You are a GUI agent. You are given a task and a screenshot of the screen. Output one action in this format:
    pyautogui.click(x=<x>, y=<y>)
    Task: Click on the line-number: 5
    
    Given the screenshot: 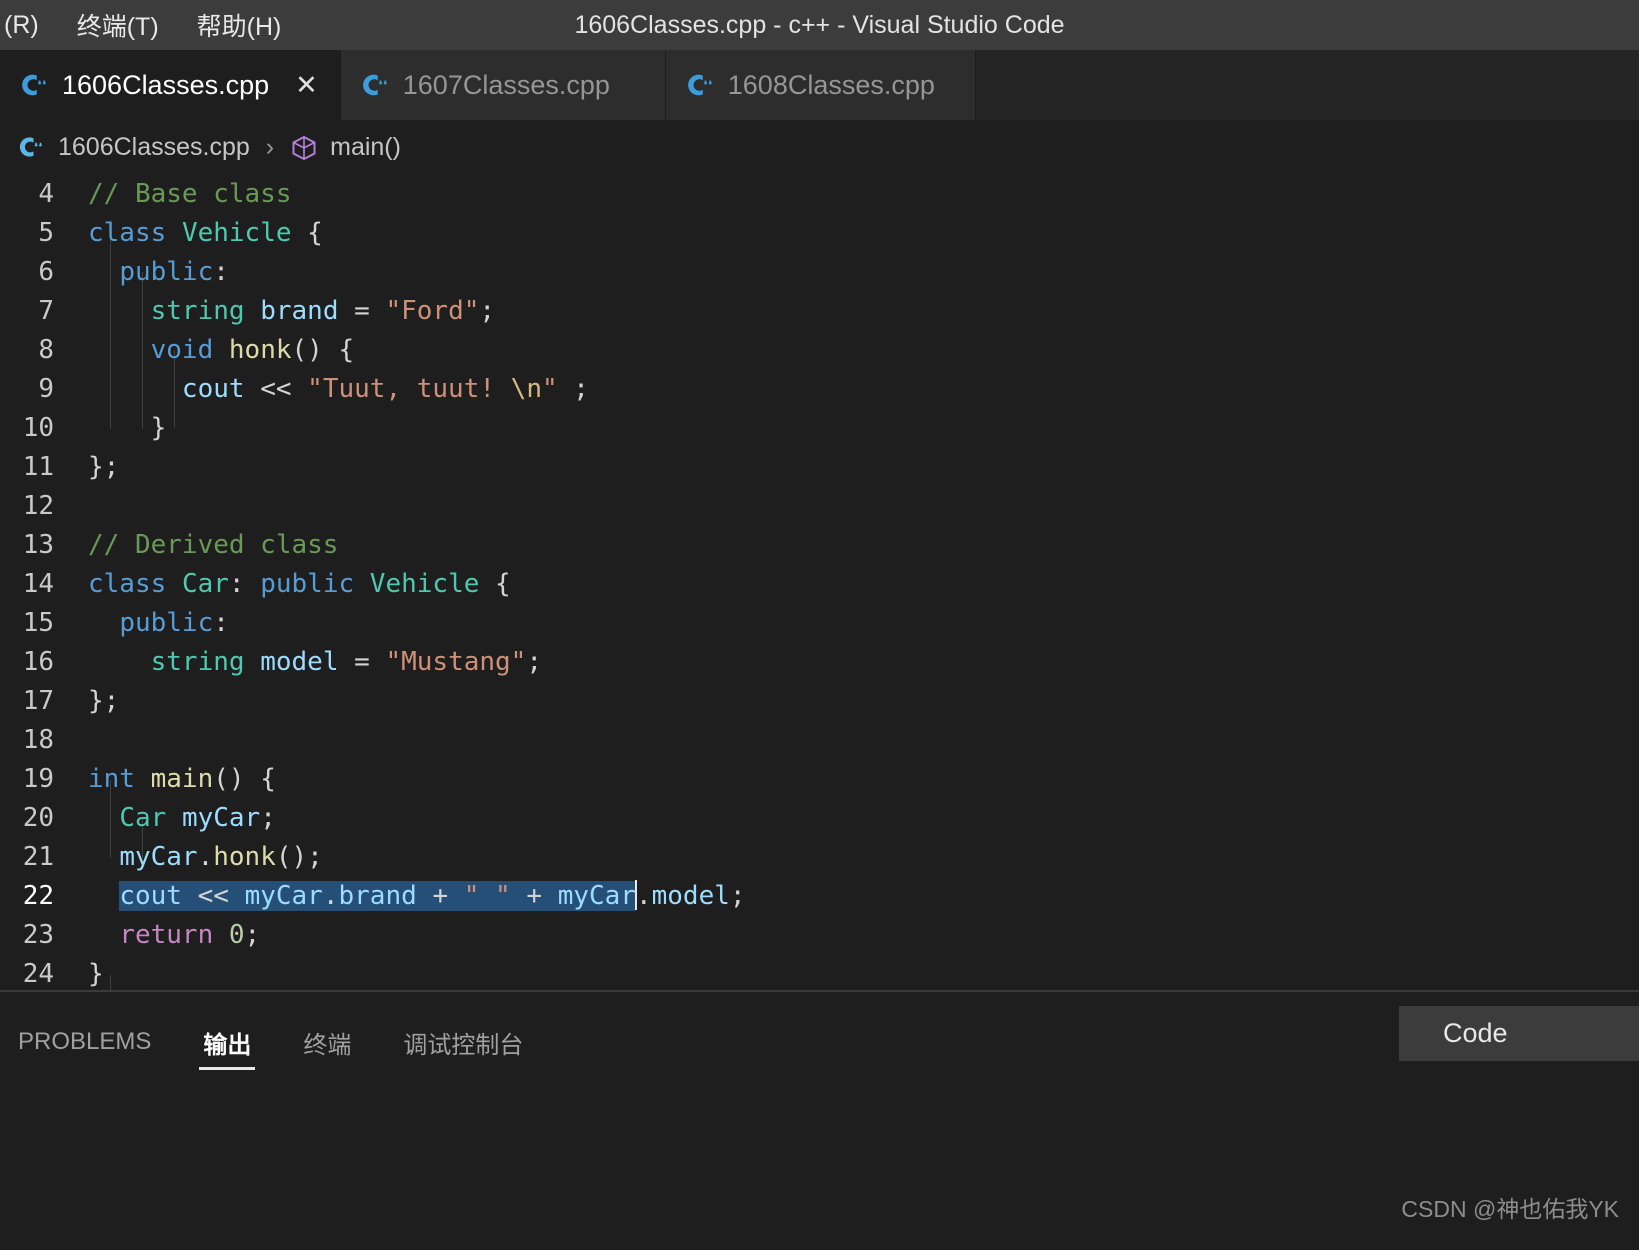 What is the action you would take?
    pyautogui.click(x=46, y=233)
    